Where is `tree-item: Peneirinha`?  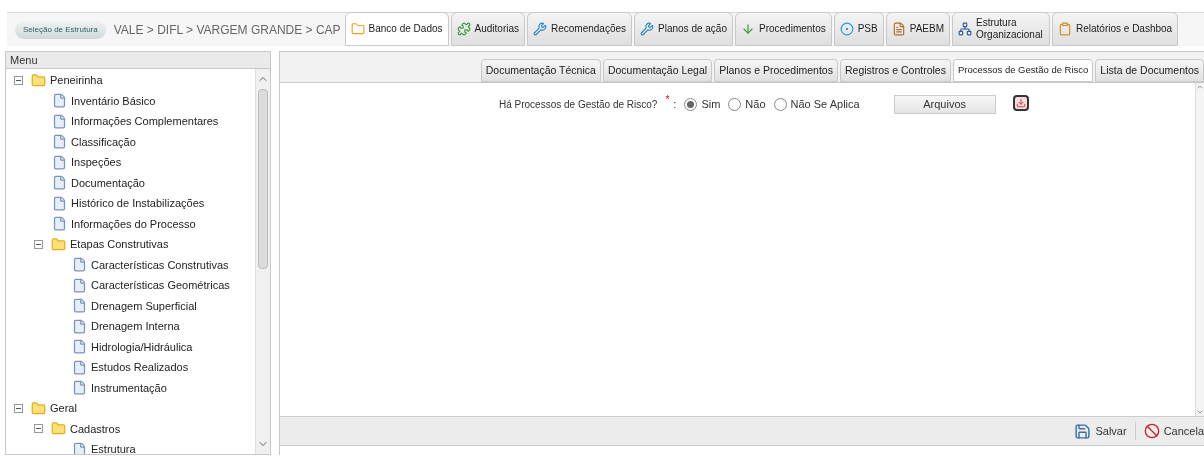 tree-item: Peneirinha is located at coordinates (76, 80).